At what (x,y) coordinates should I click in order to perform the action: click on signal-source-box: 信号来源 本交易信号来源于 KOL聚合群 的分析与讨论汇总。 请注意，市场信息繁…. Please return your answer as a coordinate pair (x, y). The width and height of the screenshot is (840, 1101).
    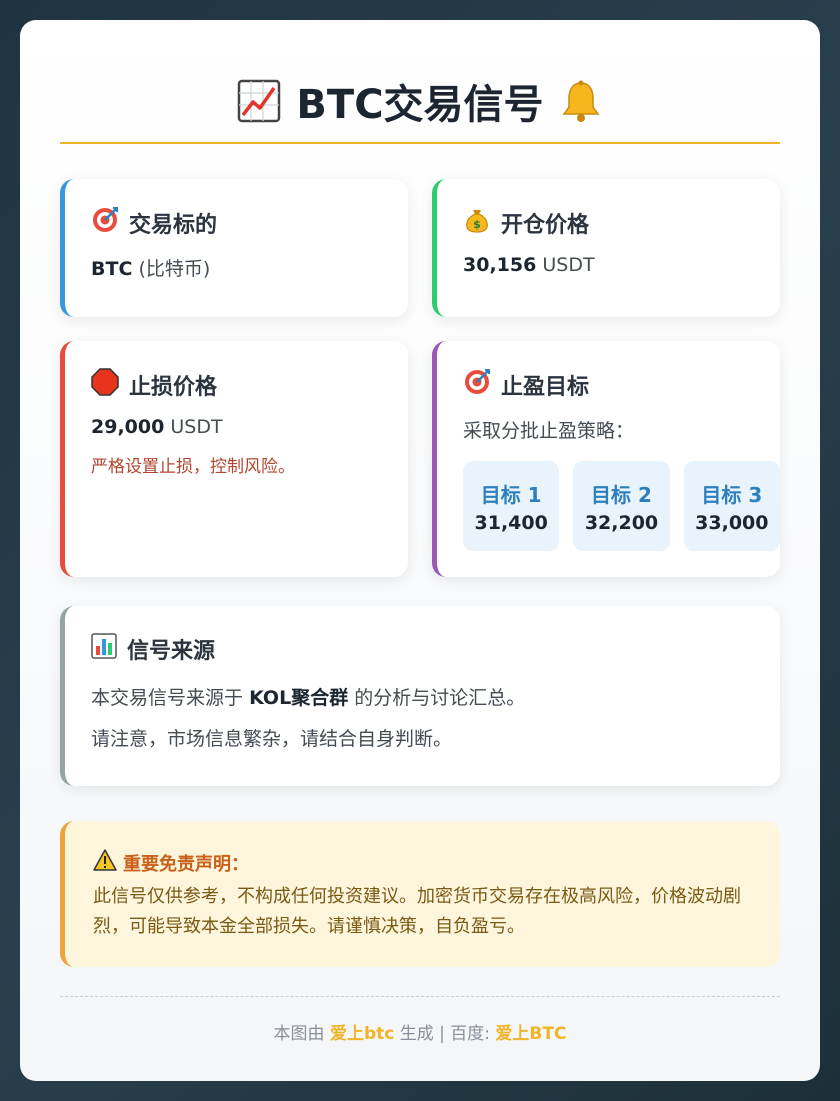
    Looking at the image, I should click on (420, 696).